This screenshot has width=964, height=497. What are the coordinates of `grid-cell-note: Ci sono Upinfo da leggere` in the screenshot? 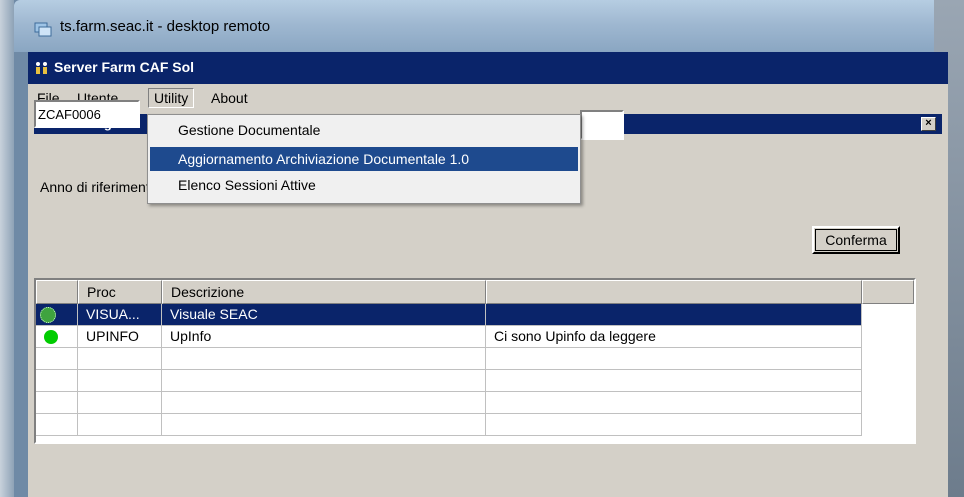 It's located at (674, 337).